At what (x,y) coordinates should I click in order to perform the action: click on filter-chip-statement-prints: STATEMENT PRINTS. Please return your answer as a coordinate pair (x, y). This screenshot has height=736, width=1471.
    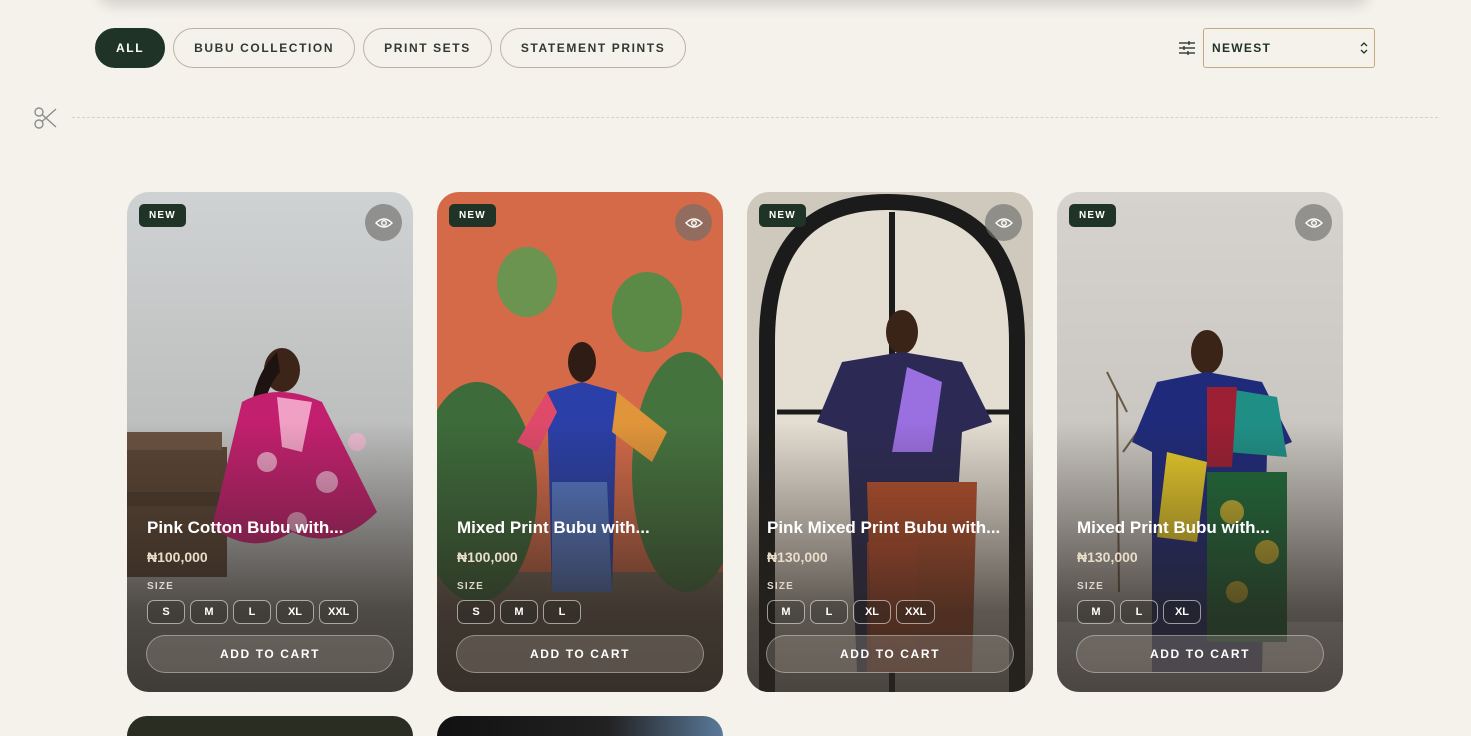
    Looking at the image, I should click on (593, 48).